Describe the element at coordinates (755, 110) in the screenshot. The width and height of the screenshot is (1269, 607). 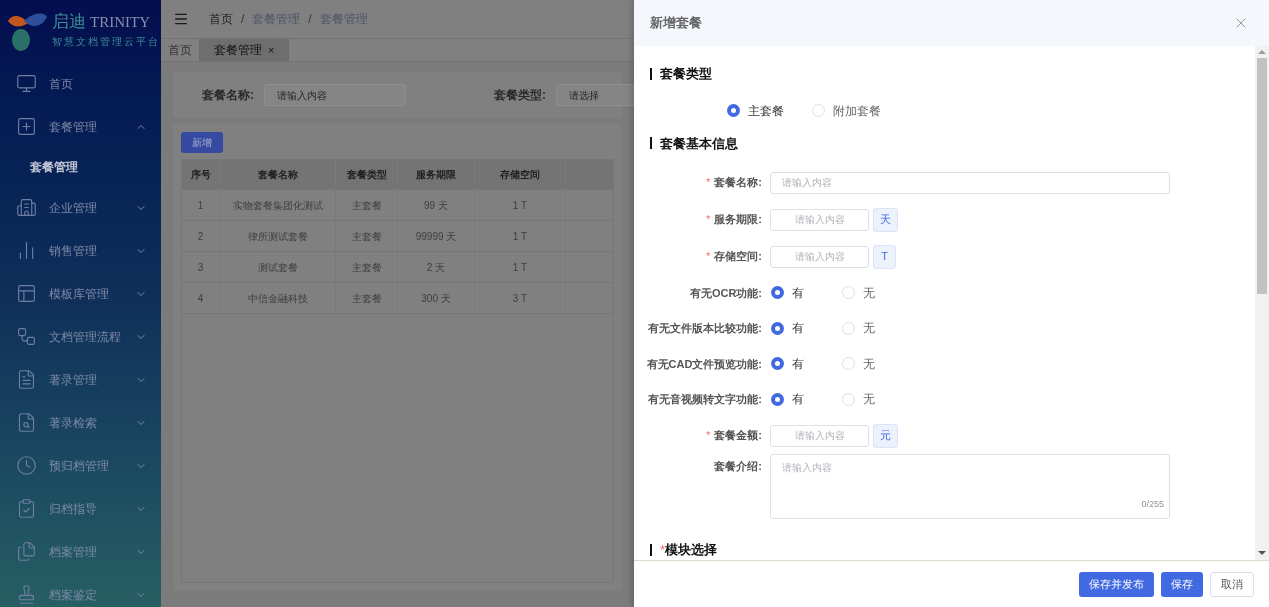
I see `radio-option: 主套餐` at that location.